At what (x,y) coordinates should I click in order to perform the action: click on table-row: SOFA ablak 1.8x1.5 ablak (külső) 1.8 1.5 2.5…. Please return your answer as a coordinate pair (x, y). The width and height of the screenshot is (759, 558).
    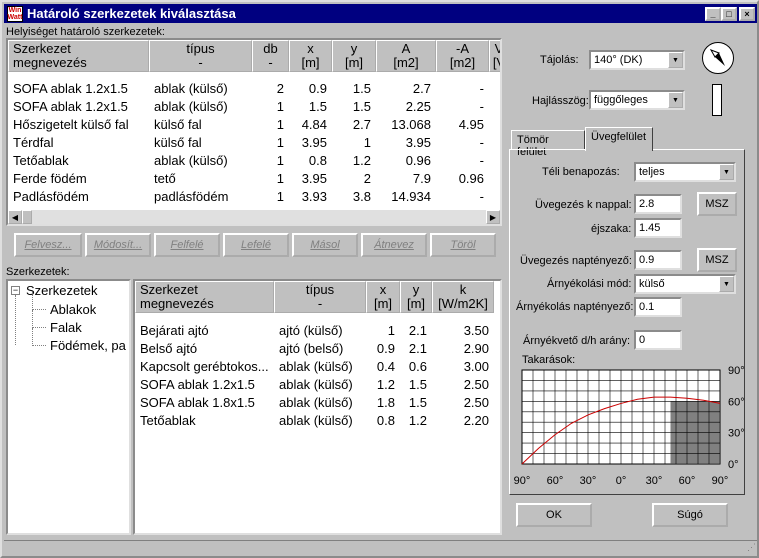
    Looking at the image, I should click on (317, 403).